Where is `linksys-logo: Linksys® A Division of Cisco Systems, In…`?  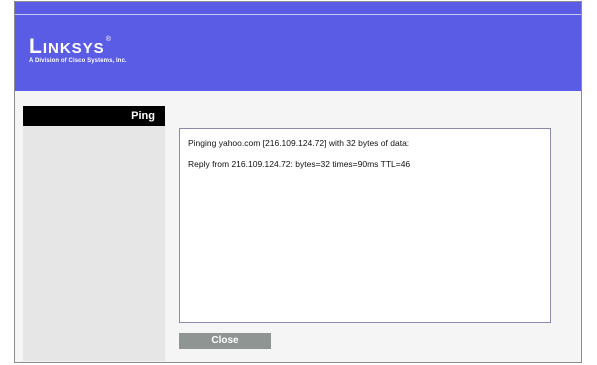 linksys-logo: Linksys® A Division of Cisco Systems, In… is located at coordinates (78, 50).